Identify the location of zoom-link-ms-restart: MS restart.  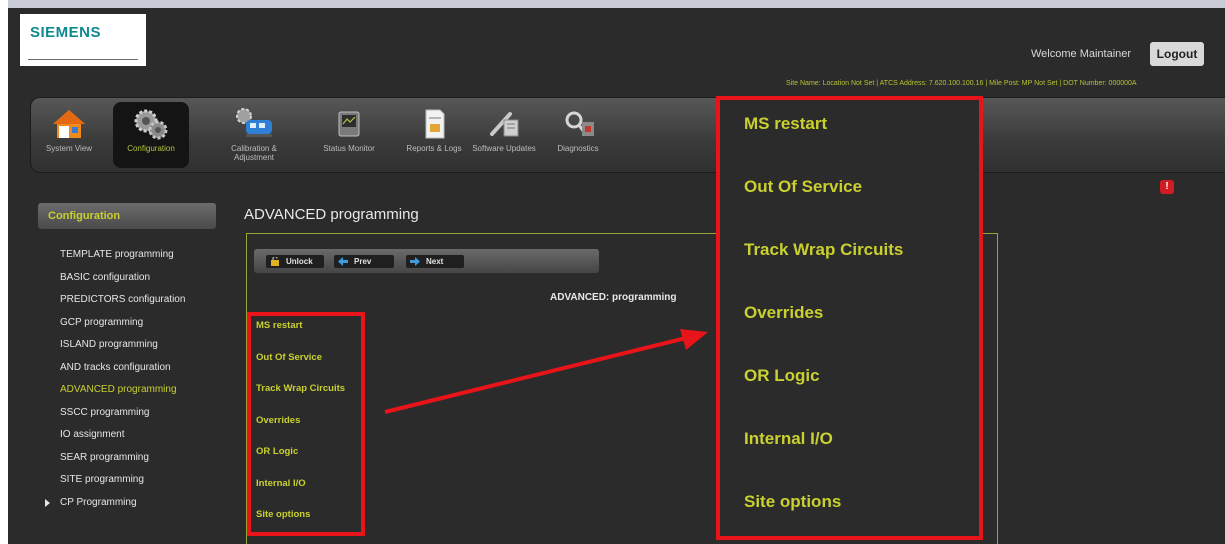
(823, 145).